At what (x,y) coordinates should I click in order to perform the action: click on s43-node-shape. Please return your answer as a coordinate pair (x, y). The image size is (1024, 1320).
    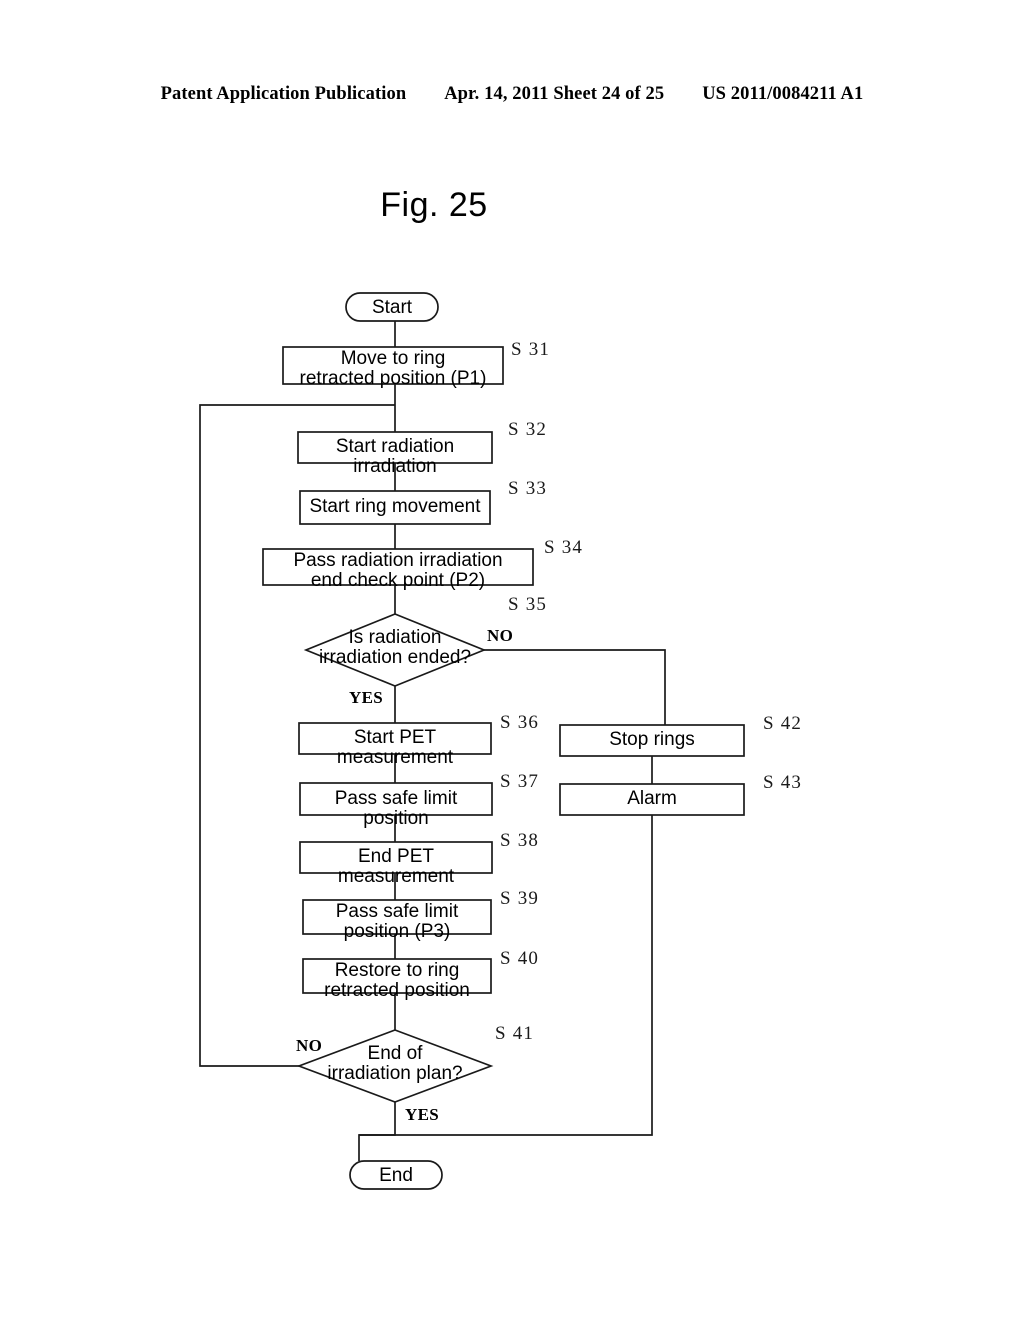
    Looking at the image, I should click on (652, 799).